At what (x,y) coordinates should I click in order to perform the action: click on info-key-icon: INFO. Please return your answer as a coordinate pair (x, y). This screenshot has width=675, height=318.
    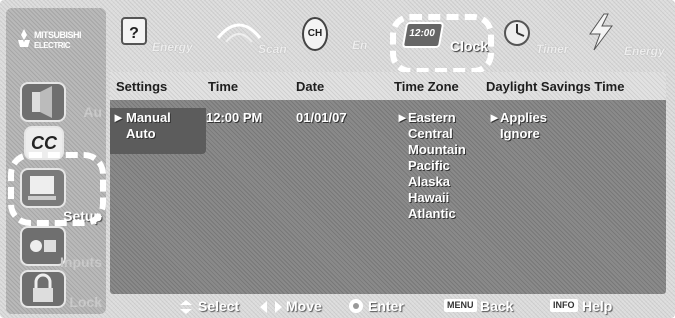
    Looking at the image, I should click on (564, 305).